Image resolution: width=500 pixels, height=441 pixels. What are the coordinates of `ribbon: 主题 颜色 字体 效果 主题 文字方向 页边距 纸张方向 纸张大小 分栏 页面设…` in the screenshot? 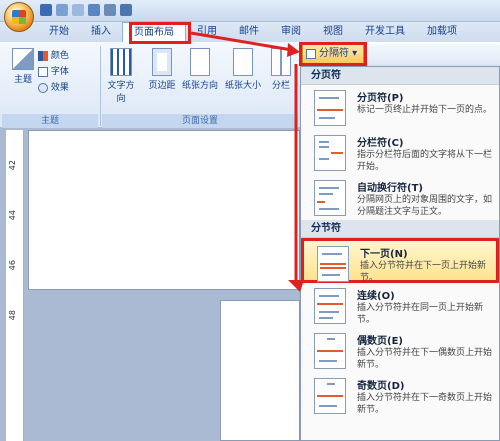 It's located at (150, 85).